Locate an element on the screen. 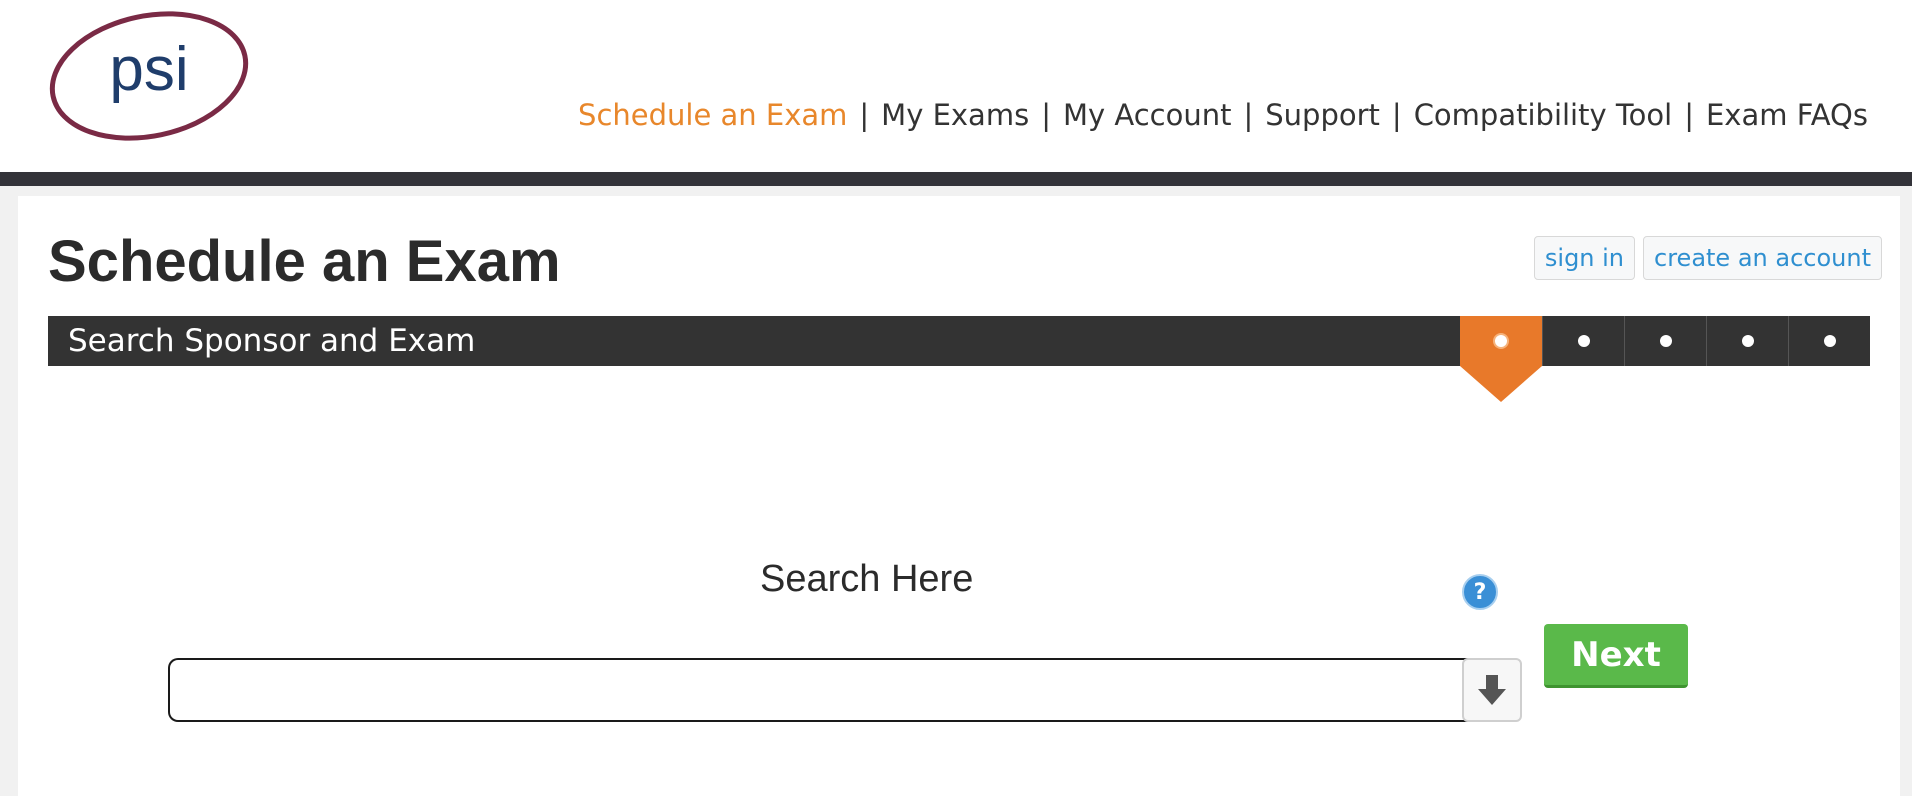  nav-support: Support is located at coordinates (1322, 115).